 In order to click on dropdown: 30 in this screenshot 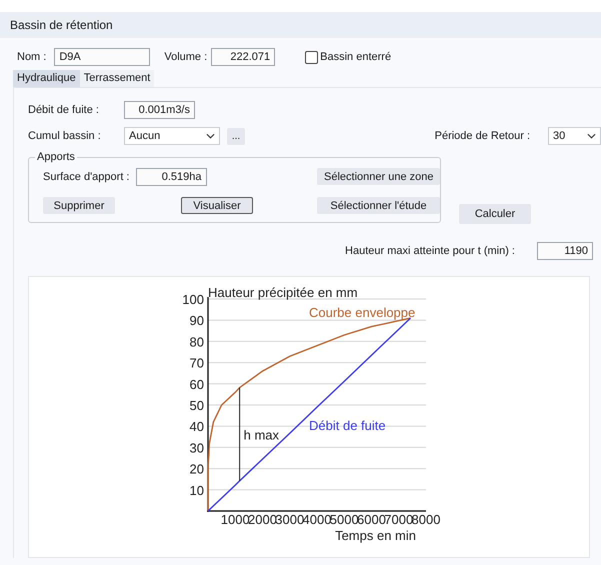, I will do `click(574, 136)`.